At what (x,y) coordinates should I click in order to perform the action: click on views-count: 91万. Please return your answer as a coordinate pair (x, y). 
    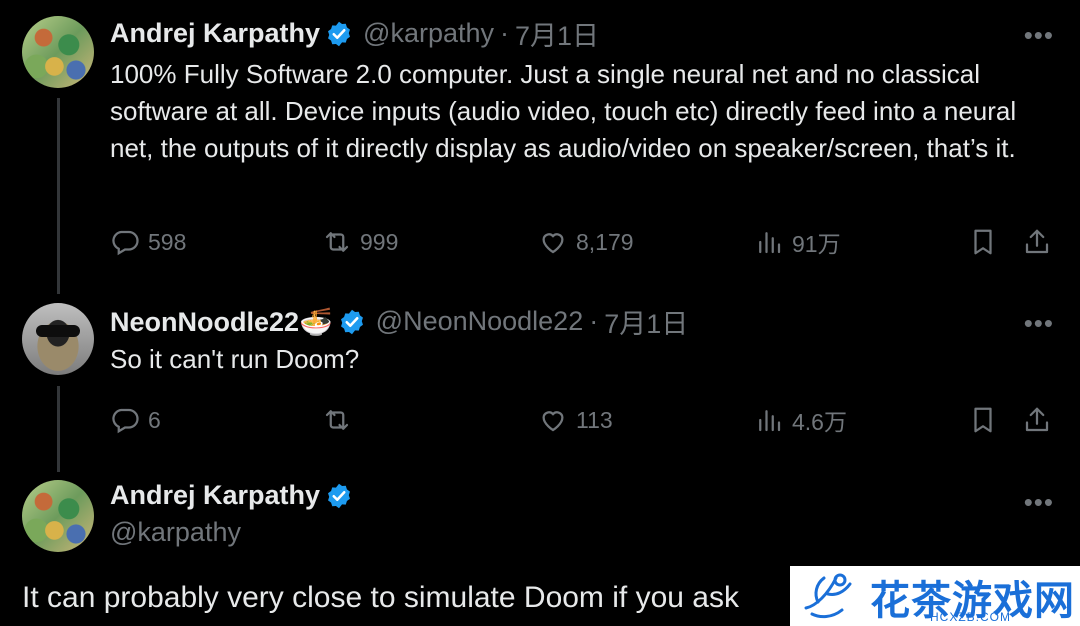
    Looking at the image, I should click on (816, 244).